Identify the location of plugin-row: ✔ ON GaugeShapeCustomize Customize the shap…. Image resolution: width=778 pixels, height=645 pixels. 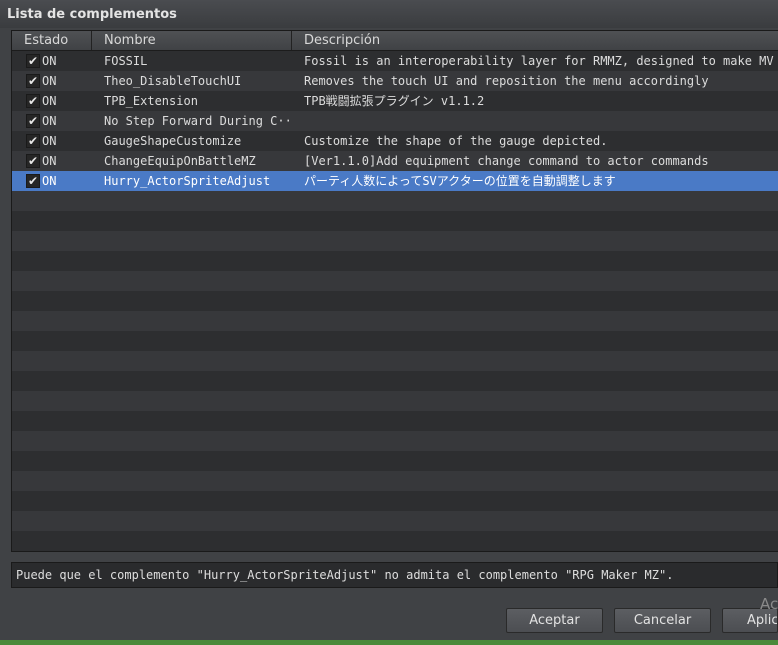
(395, 141).